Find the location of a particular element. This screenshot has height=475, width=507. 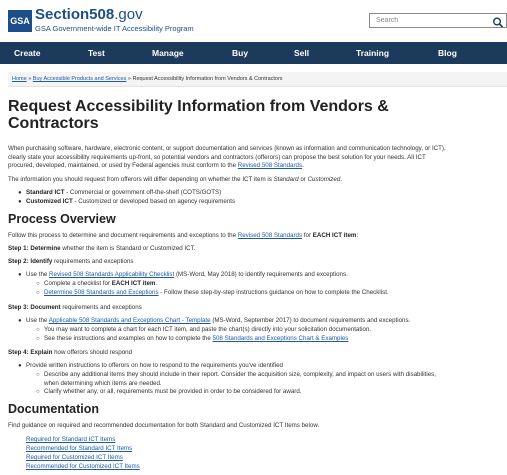

doc-link-recommended-standard: Recommended for Standard ICT Items is located at coordinates (79, 449).